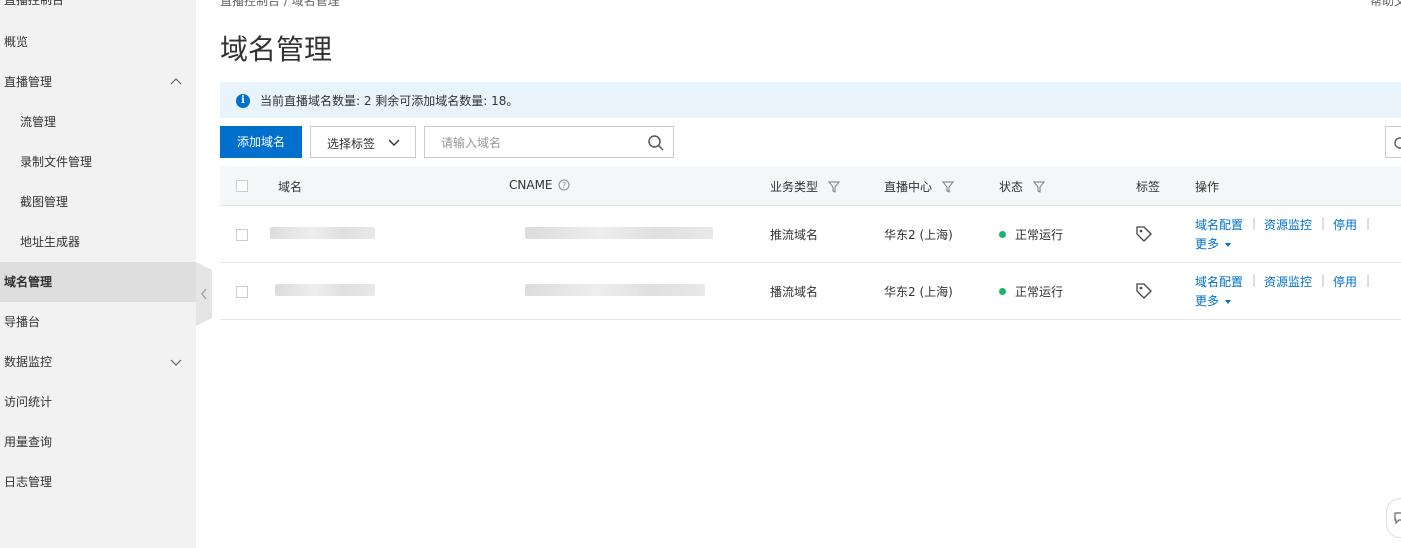 This screenshot has width=1401, height=548. I want to click on sidebar-item-domain-management: 域名管理, so click(98, 282).